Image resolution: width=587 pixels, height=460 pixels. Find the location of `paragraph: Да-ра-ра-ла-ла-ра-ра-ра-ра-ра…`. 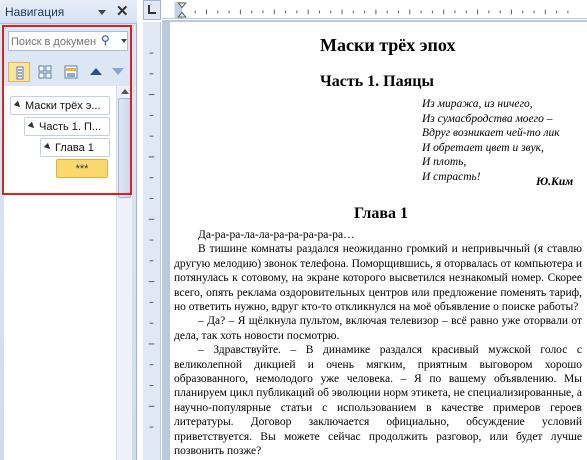

paragraph: Да-ра-ра-ла-ла-ра-ра-ра-ра-ра… is located at coordinates (276, 235).